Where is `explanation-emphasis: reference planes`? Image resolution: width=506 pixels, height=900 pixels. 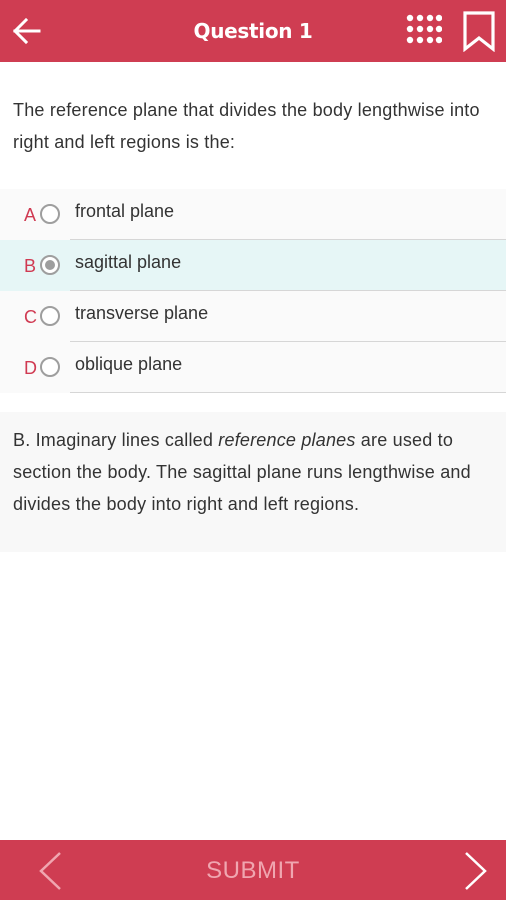 explanation-emphasis: reference planes is located at coordinates (287, 440).